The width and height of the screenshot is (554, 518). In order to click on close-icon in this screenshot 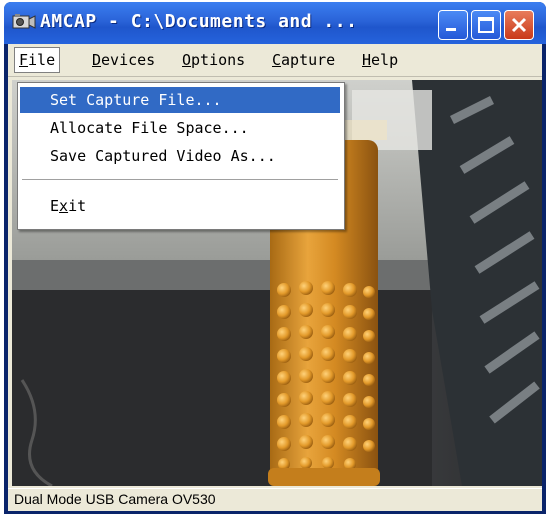, I will do `click(519, 25)`.